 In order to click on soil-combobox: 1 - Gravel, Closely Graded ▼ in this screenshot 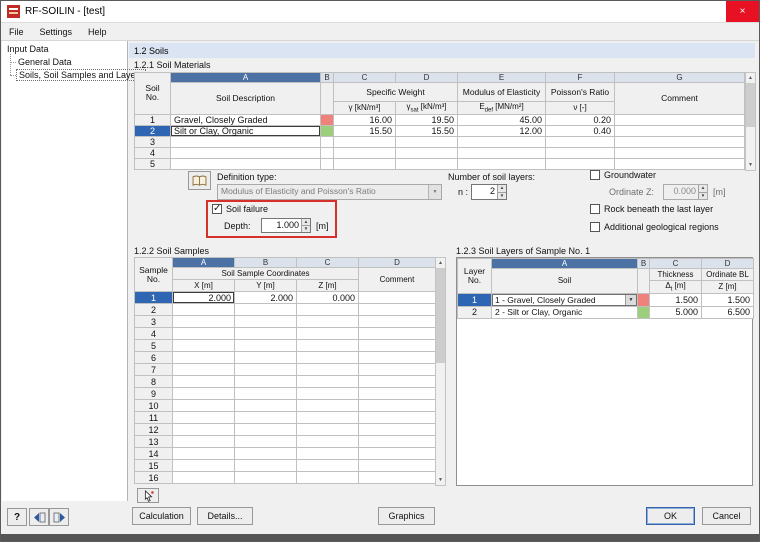, I will do `click(564, 300)`.